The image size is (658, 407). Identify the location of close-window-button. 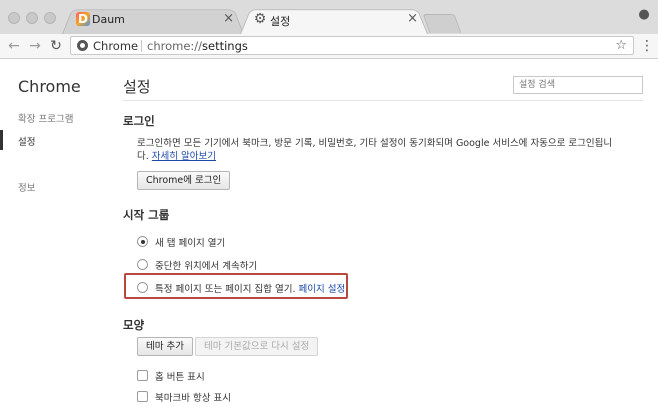
(14, 18).